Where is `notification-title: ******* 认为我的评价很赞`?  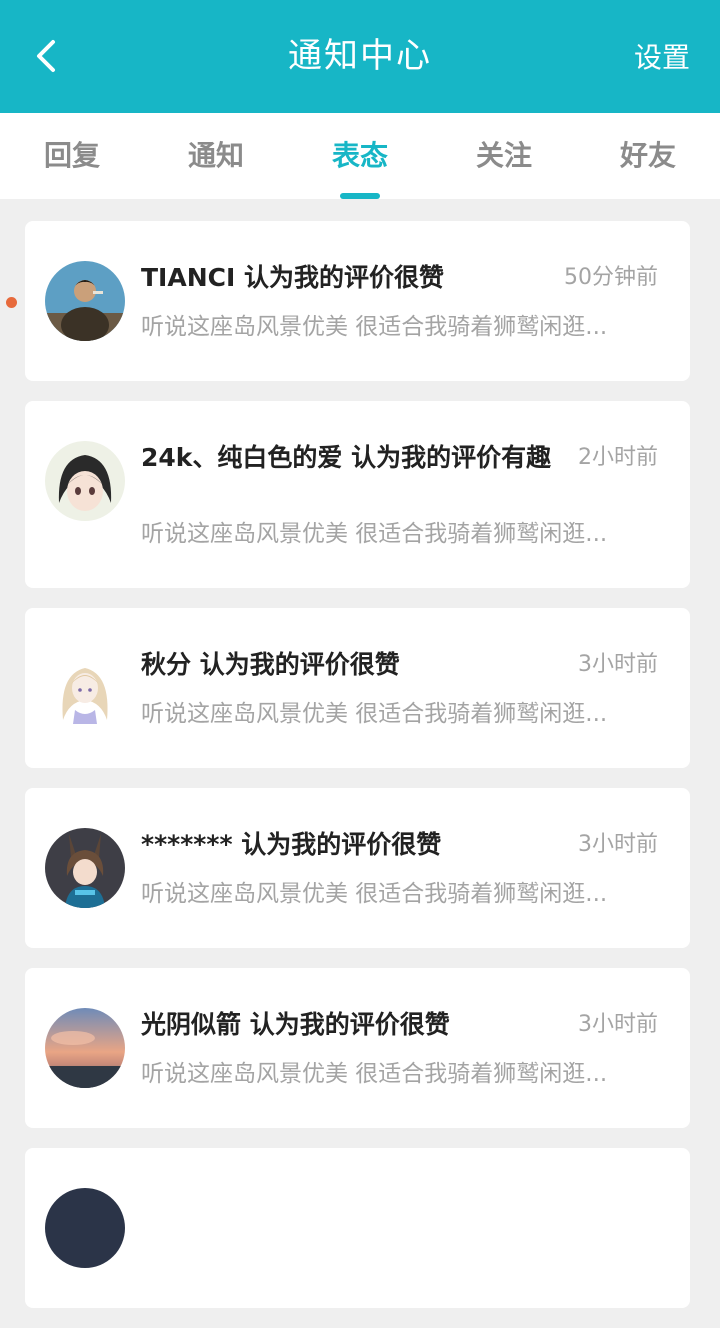
notification-title: ******* 认为我的评价很赞 is located at coordinates (291, 844).